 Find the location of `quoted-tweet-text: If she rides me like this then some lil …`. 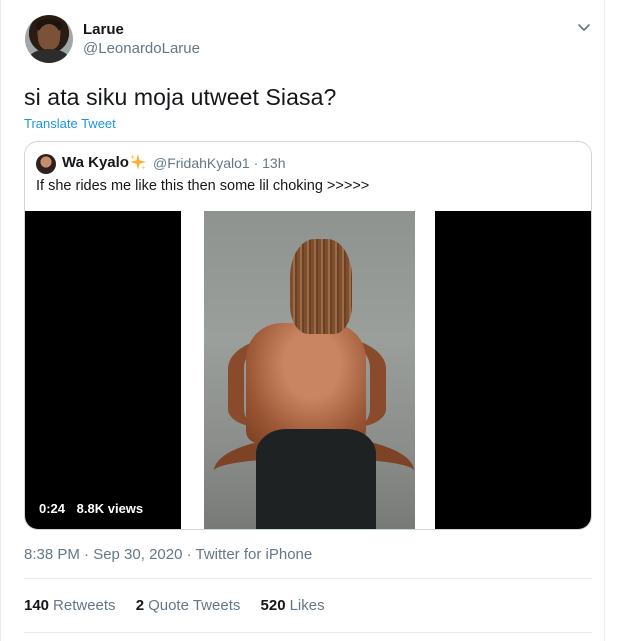

quoted-tweet-text: If she rides me like this then some lil … is located at coordinates (203, 186).